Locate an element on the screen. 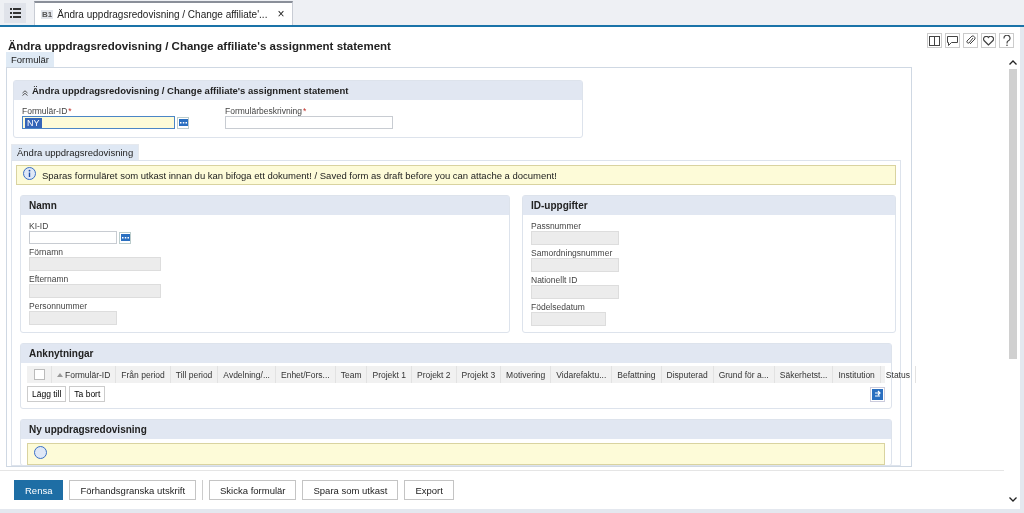 The width and height of the screenshot is (1024, 513). column-header: Till period is located at coordinates (194, 374).